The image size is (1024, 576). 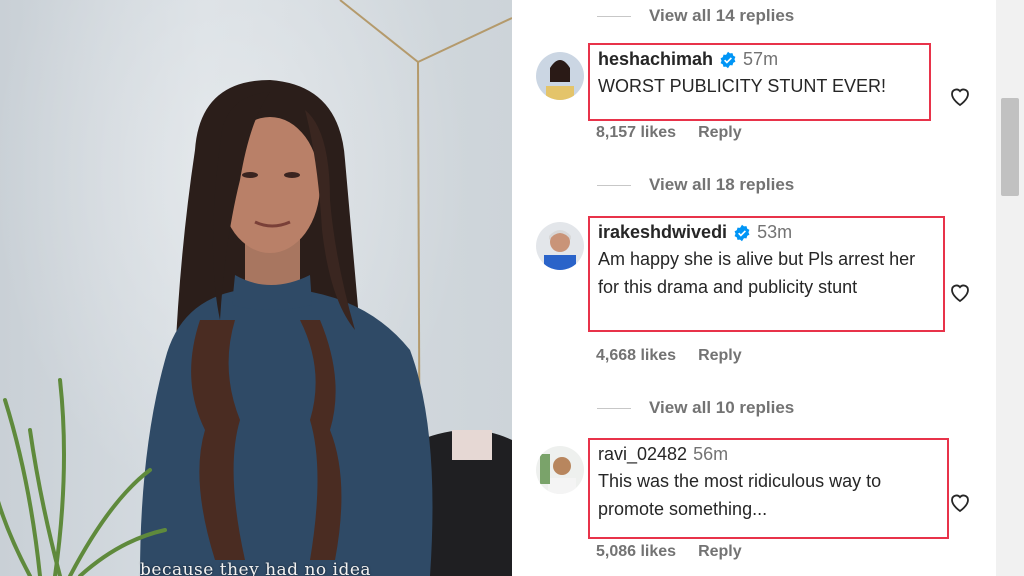 I want to click on scrollbar-thumb, so click(x=1010, y=147).